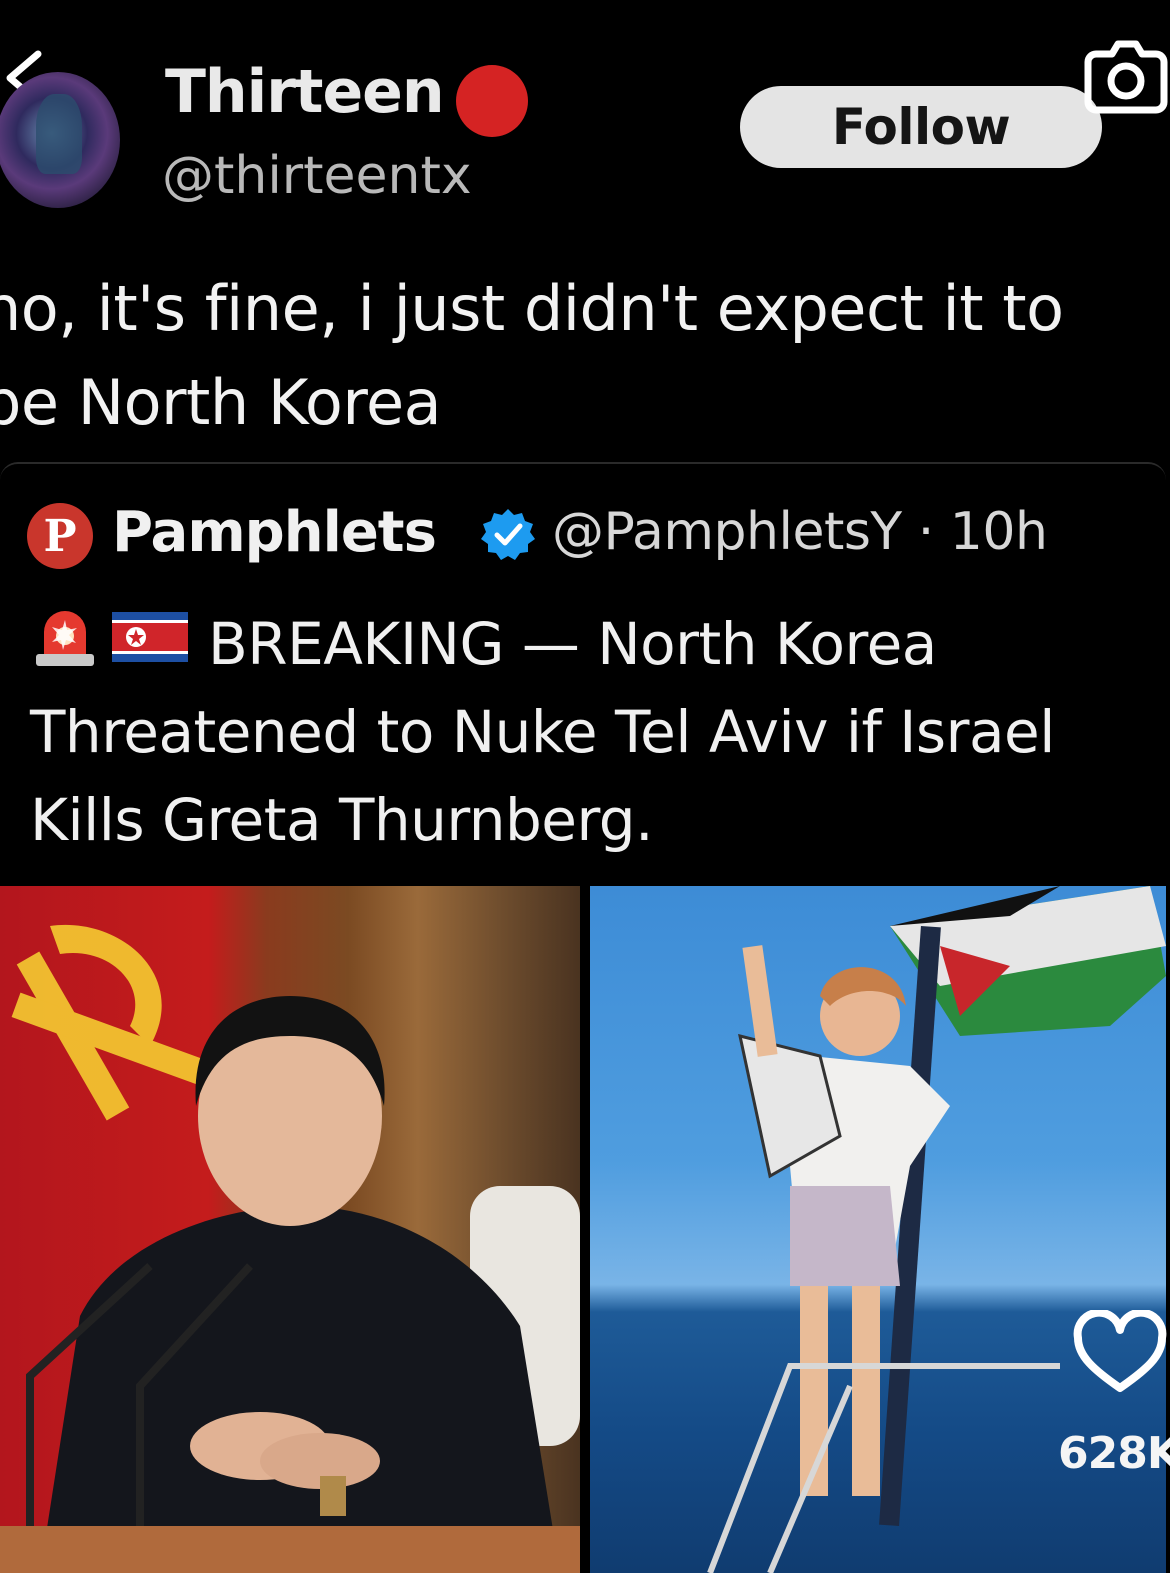 This screenshot has width=1170, height=1573. What do you see at coordinates (492, 101) in the screenshot?
I see `status-badge` at bounding box center [492, 101].